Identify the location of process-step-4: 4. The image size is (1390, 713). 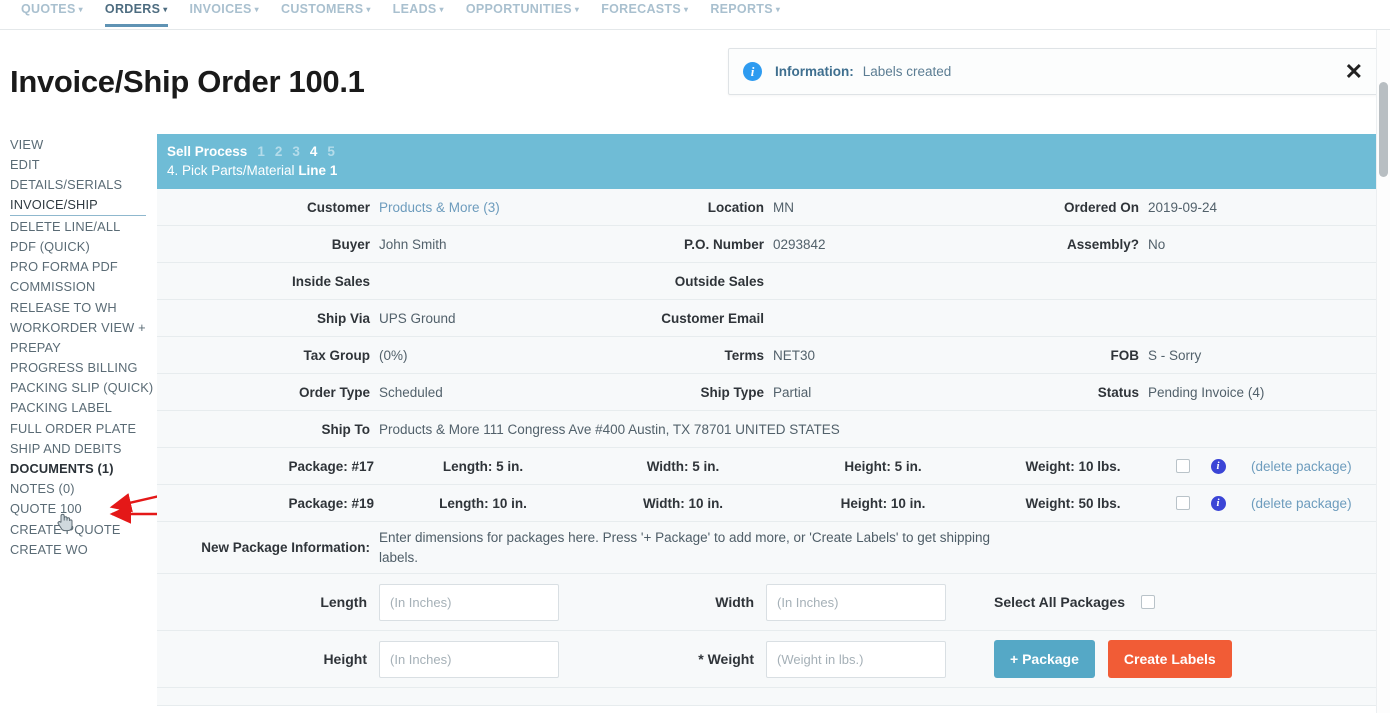
(314, 151).